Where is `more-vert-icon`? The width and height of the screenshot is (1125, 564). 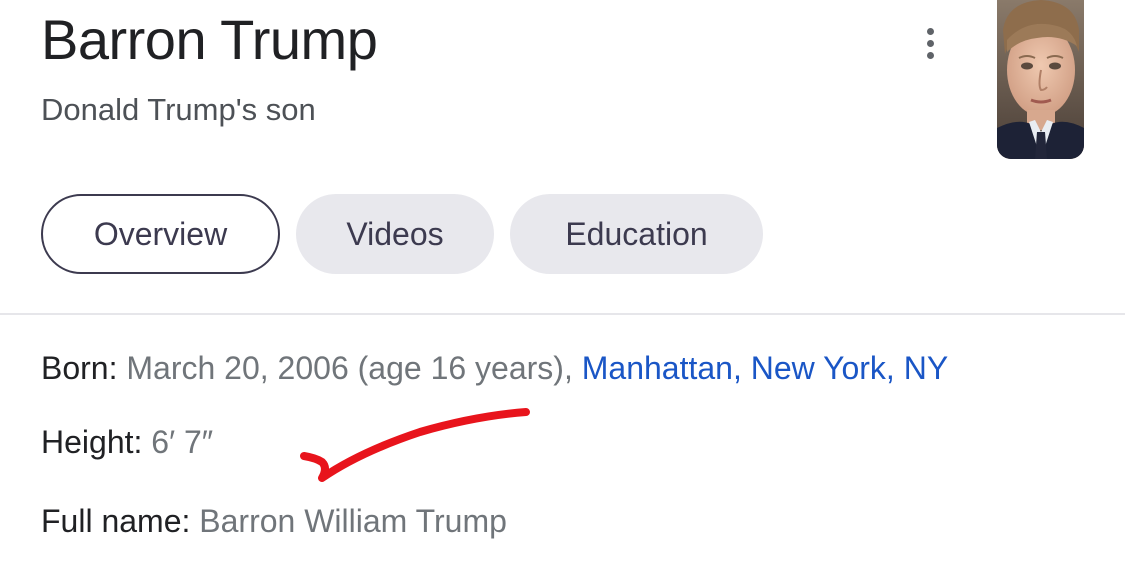
more-vert-icon is located at coordinates (930, 31).